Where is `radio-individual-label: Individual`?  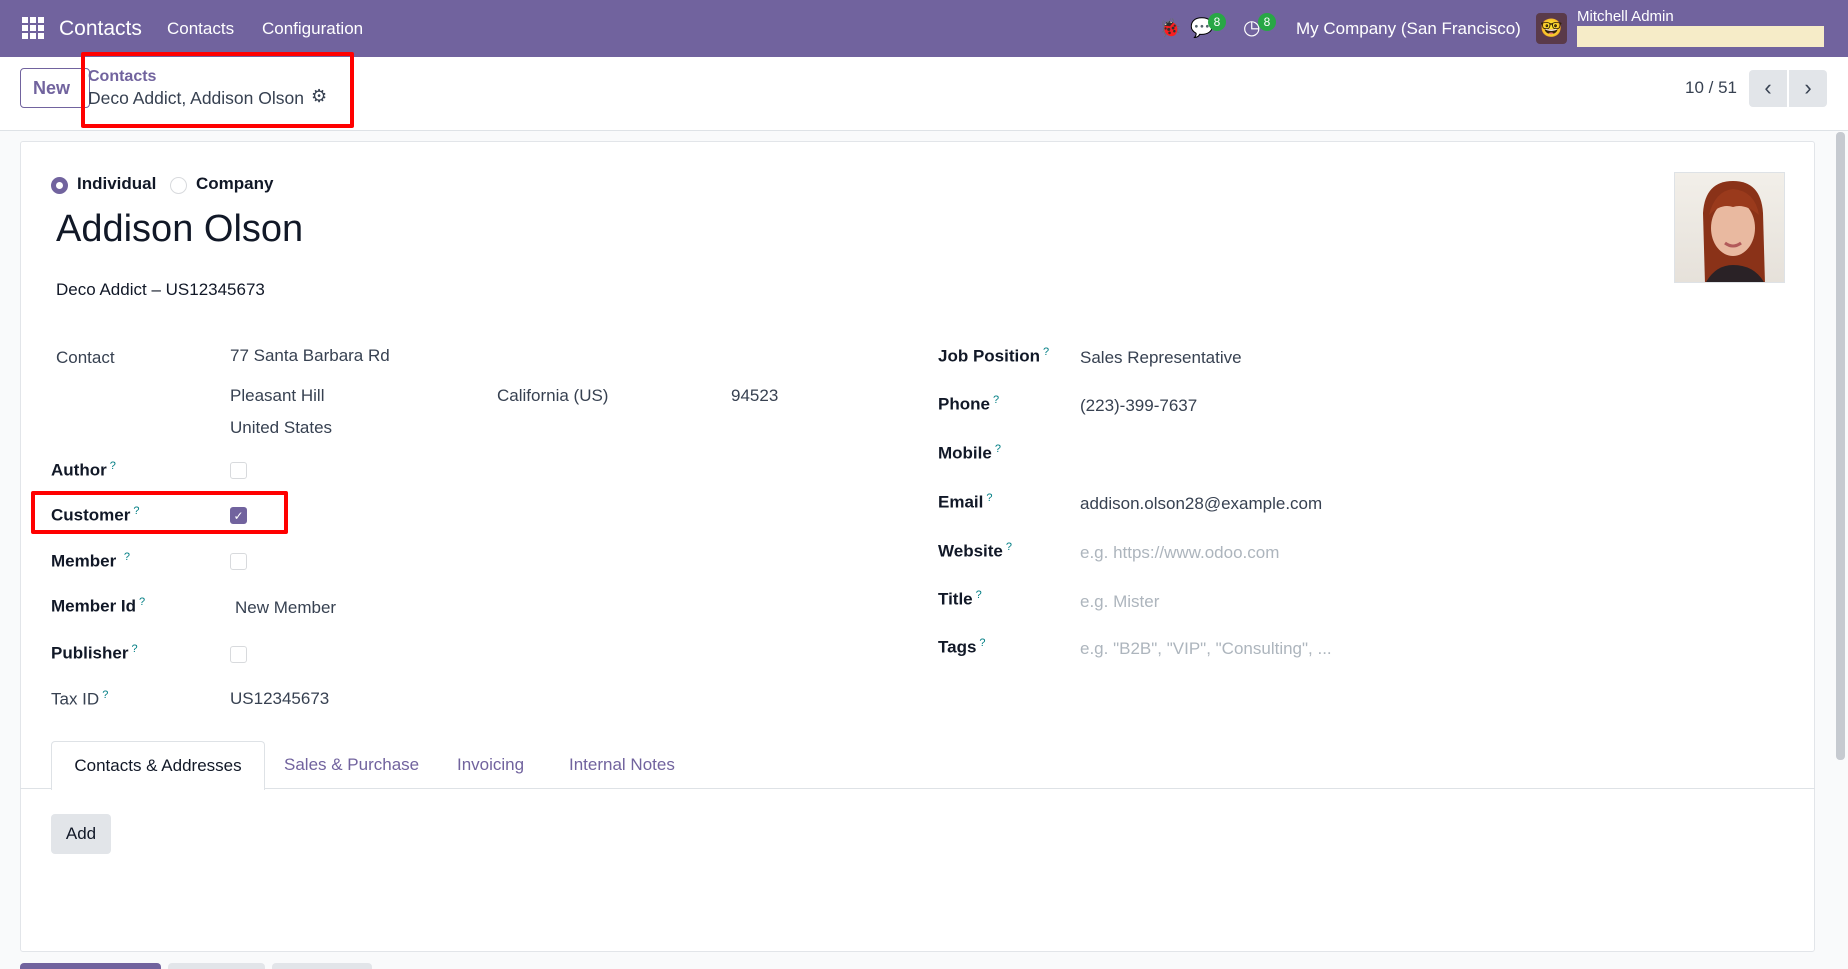 radio-individual-label: Individual is located at coordinates (116, 184).